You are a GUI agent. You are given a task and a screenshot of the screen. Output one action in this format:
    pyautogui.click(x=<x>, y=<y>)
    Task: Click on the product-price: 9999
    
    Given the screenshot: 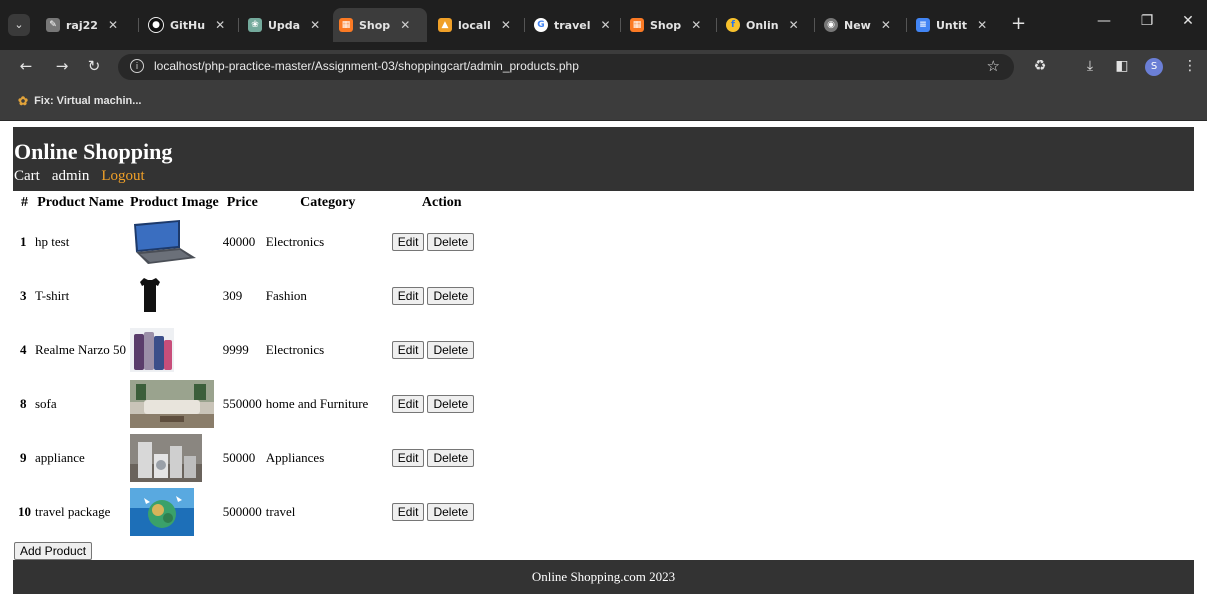 What is the action you would take?
    pyautogui.click(x=235, y=349)
    